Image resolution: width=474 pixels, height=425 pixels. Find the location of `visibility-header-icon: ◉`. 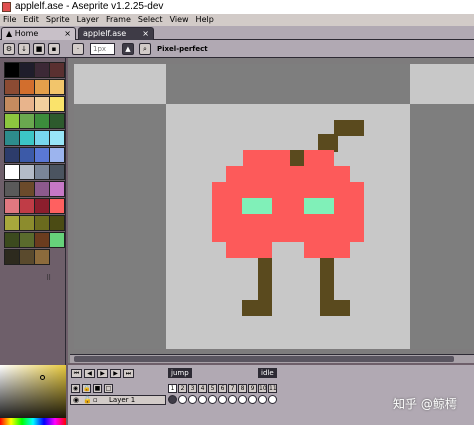

visibility-header-icon: ◉ is located at coordinates (75, 388).